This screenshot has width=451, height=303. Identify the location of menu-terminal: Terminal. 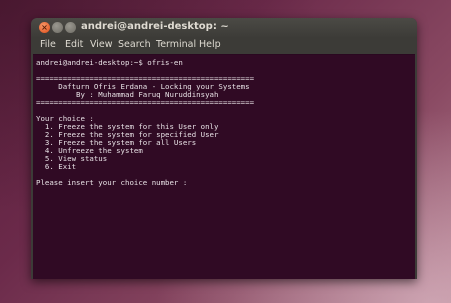
(176, 44).